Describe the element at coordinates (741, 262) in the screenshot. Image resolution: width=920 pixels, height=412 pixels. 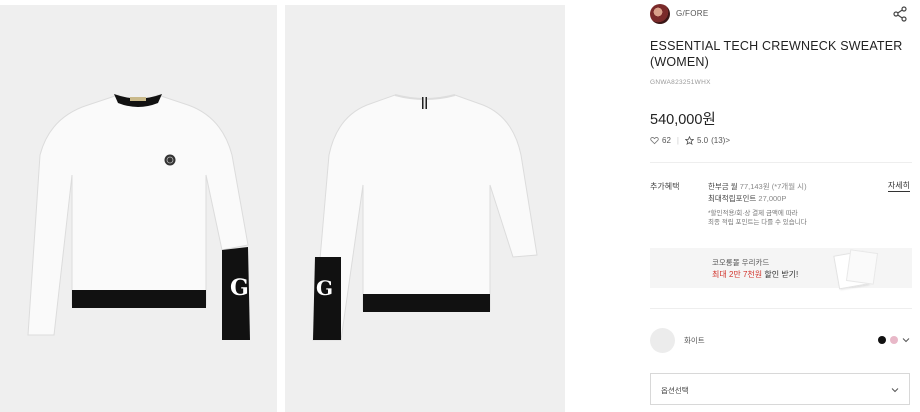
I see `card-promo-title: 코오롱몰 우리카드` at that location.